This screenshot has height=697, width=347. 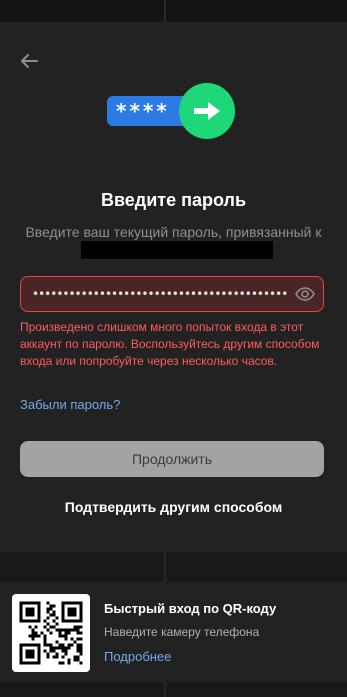 What do you see at coordinates (172, 111) in the screenshot?
I see `password-illustration: ****` at bounding box center [172, 111].